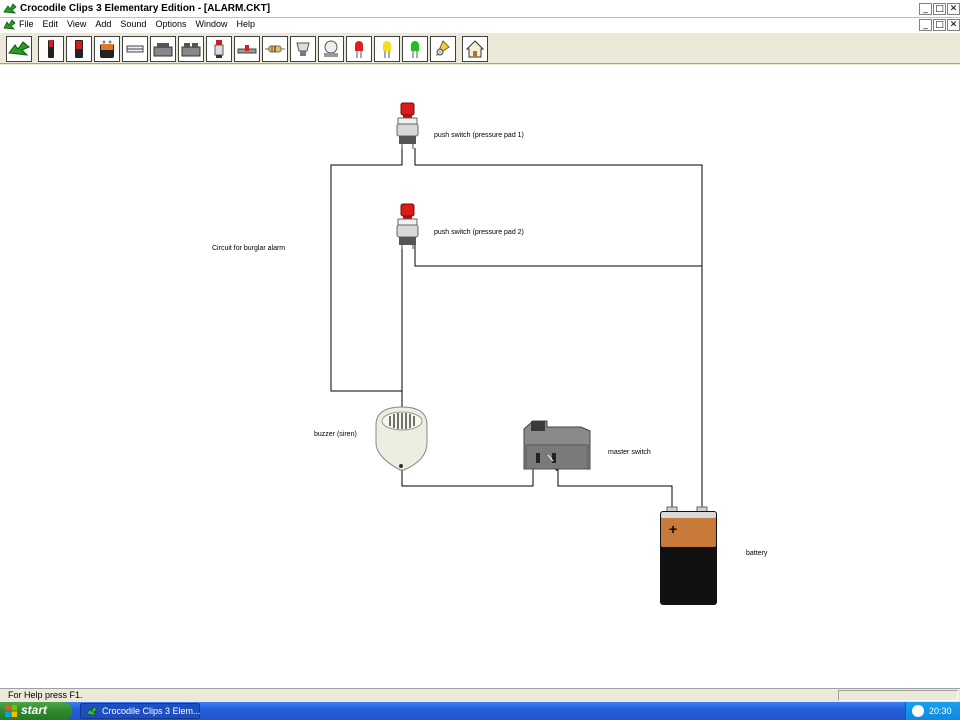  What do you see at coordinates (629, 452) in the screenshot?
I see `master-switch-label: master switch` at bounding box center [629, 452].